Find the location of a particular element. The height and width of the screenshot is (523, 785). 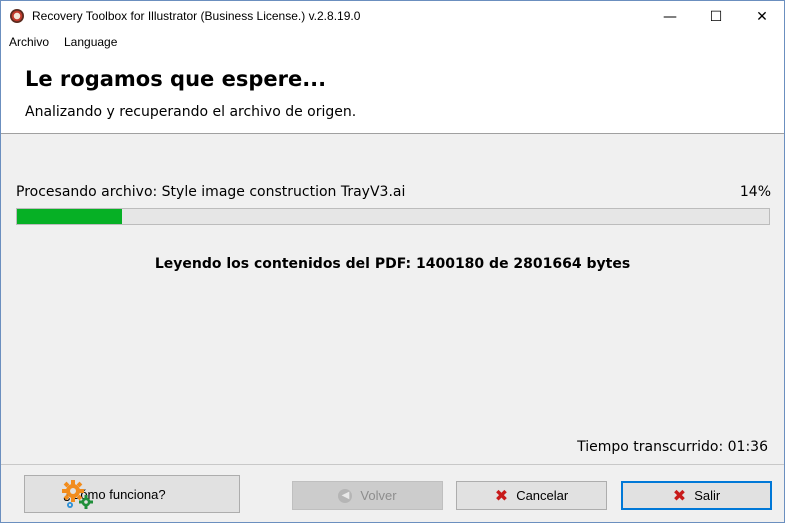

how-it-works-button: ¿Cómo funciona? is located at coordinates (132, 494).